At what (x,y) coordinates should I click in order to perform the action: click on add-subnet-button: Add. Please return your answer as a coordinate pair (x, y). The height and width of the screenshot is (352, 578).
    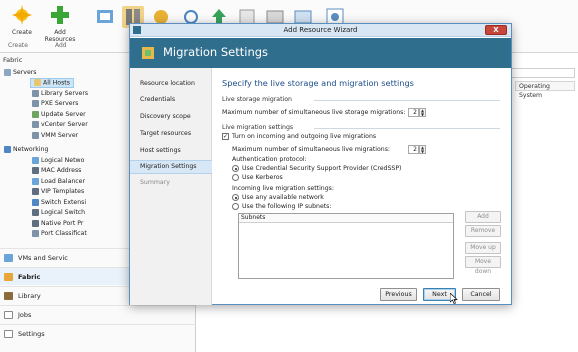
    Looking at the image, I should click on (483, 217).